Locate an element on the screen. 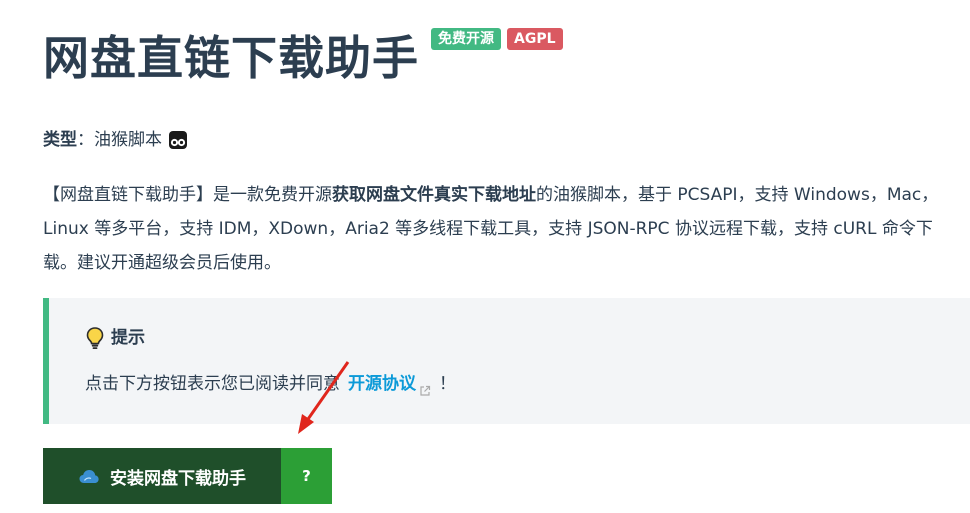  type-line: 类型：油猴脚本 is located at coordinates (115, 140).